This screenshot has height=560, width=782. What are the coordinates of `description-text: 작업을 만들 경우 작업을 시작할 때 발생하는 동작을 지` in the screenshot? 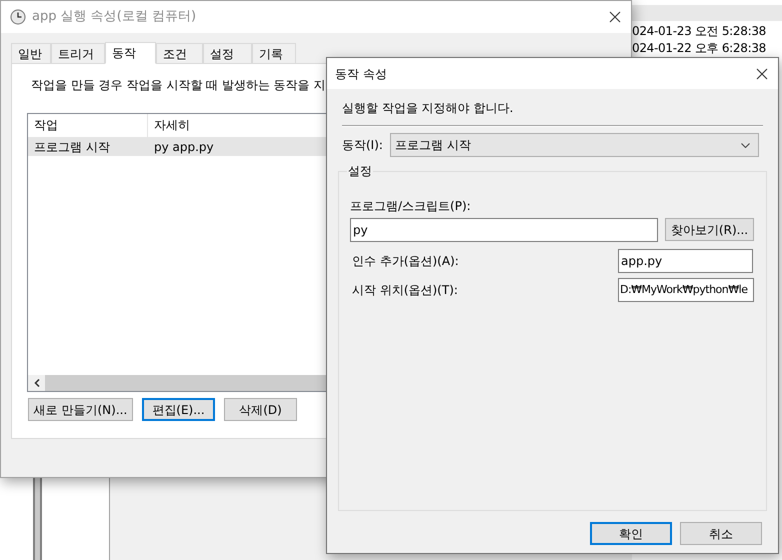 It's located at (179, 84).